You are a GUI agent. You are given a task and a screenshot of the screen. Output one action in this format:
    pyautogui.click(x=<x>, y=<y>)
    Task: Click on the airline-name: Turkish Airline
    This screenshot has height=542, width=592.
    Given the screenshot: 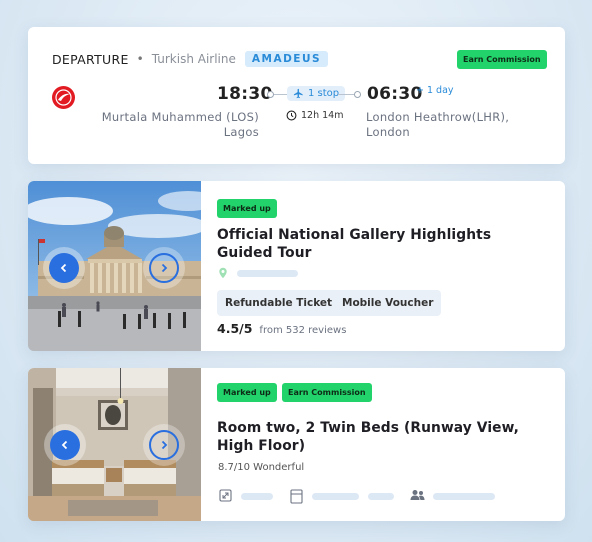 What is the action you would take?
    pyautogui.click(x=193, y=59)
    